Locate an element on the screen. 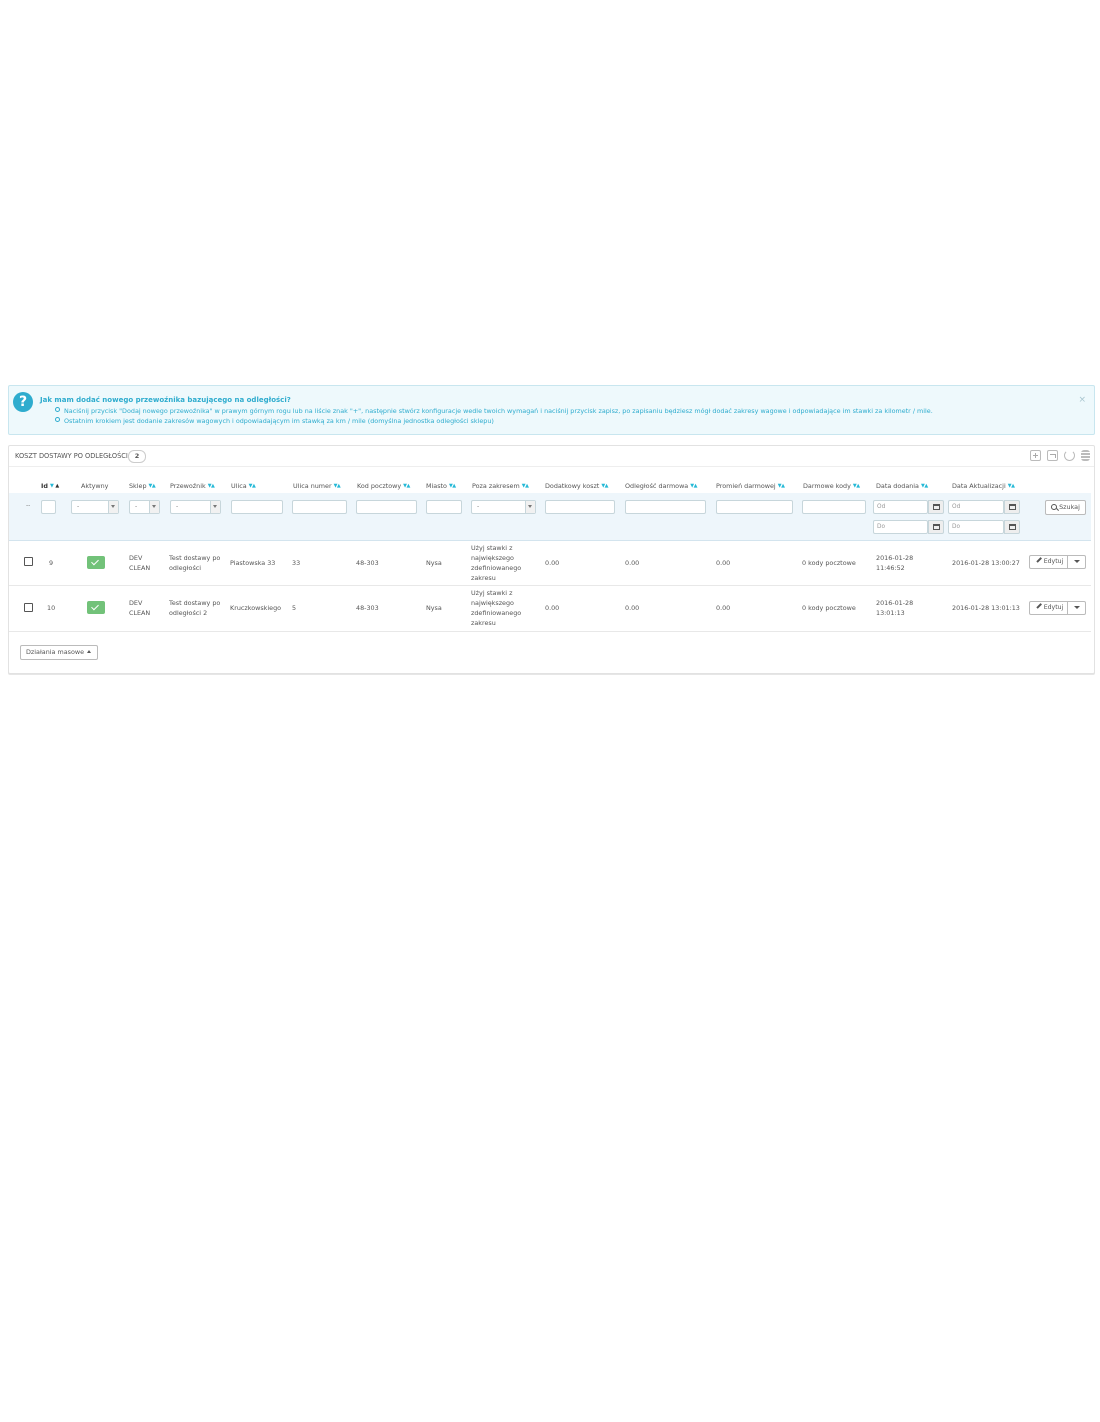 This screenshot has height=1422, width=1100. filter-shop-select: - is located at coordinates (144, 507).